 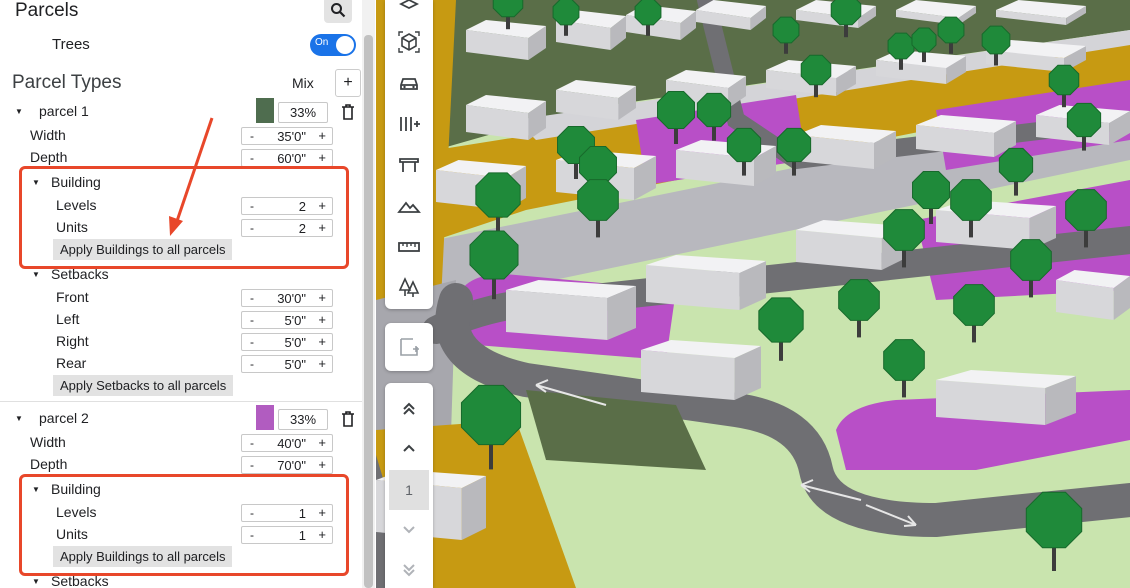 What do you see at coordinates (409, 288) in the screenshot?
I see `trees-icon` at bounding box center [409, 288].